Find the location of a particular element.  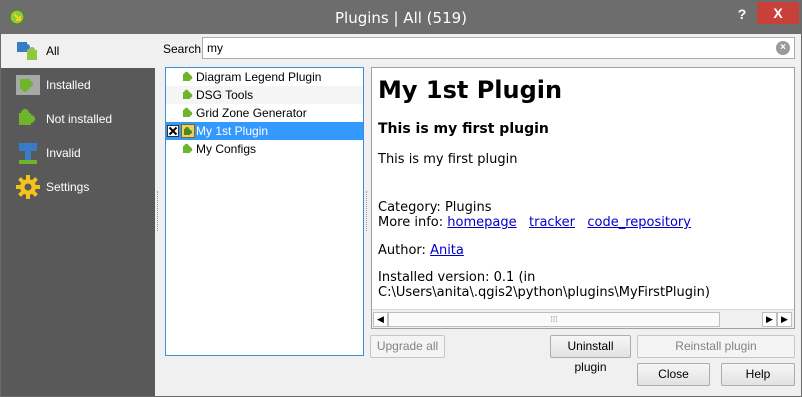

plugin-list-item: Diagram Legend Plugin is located at coordinates (264, 77).